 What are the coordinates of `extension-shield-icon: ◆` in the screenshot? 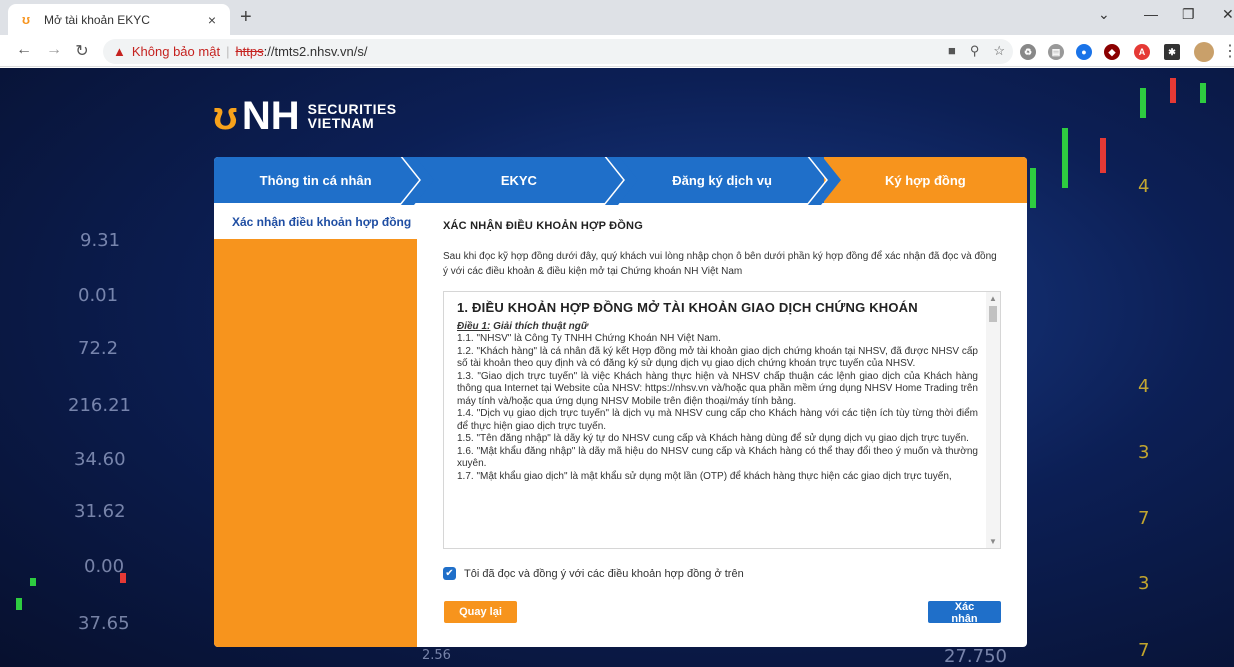 It's located at (1112, 52).